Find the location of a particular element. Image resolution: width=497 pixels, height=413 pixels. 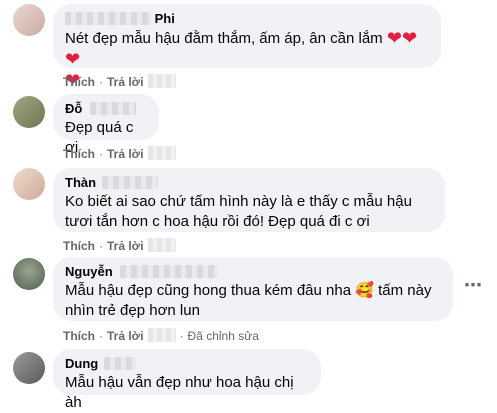

comment-bubble: Đỗ Đẹp quá c ơi is located at coordinates (106, 125).